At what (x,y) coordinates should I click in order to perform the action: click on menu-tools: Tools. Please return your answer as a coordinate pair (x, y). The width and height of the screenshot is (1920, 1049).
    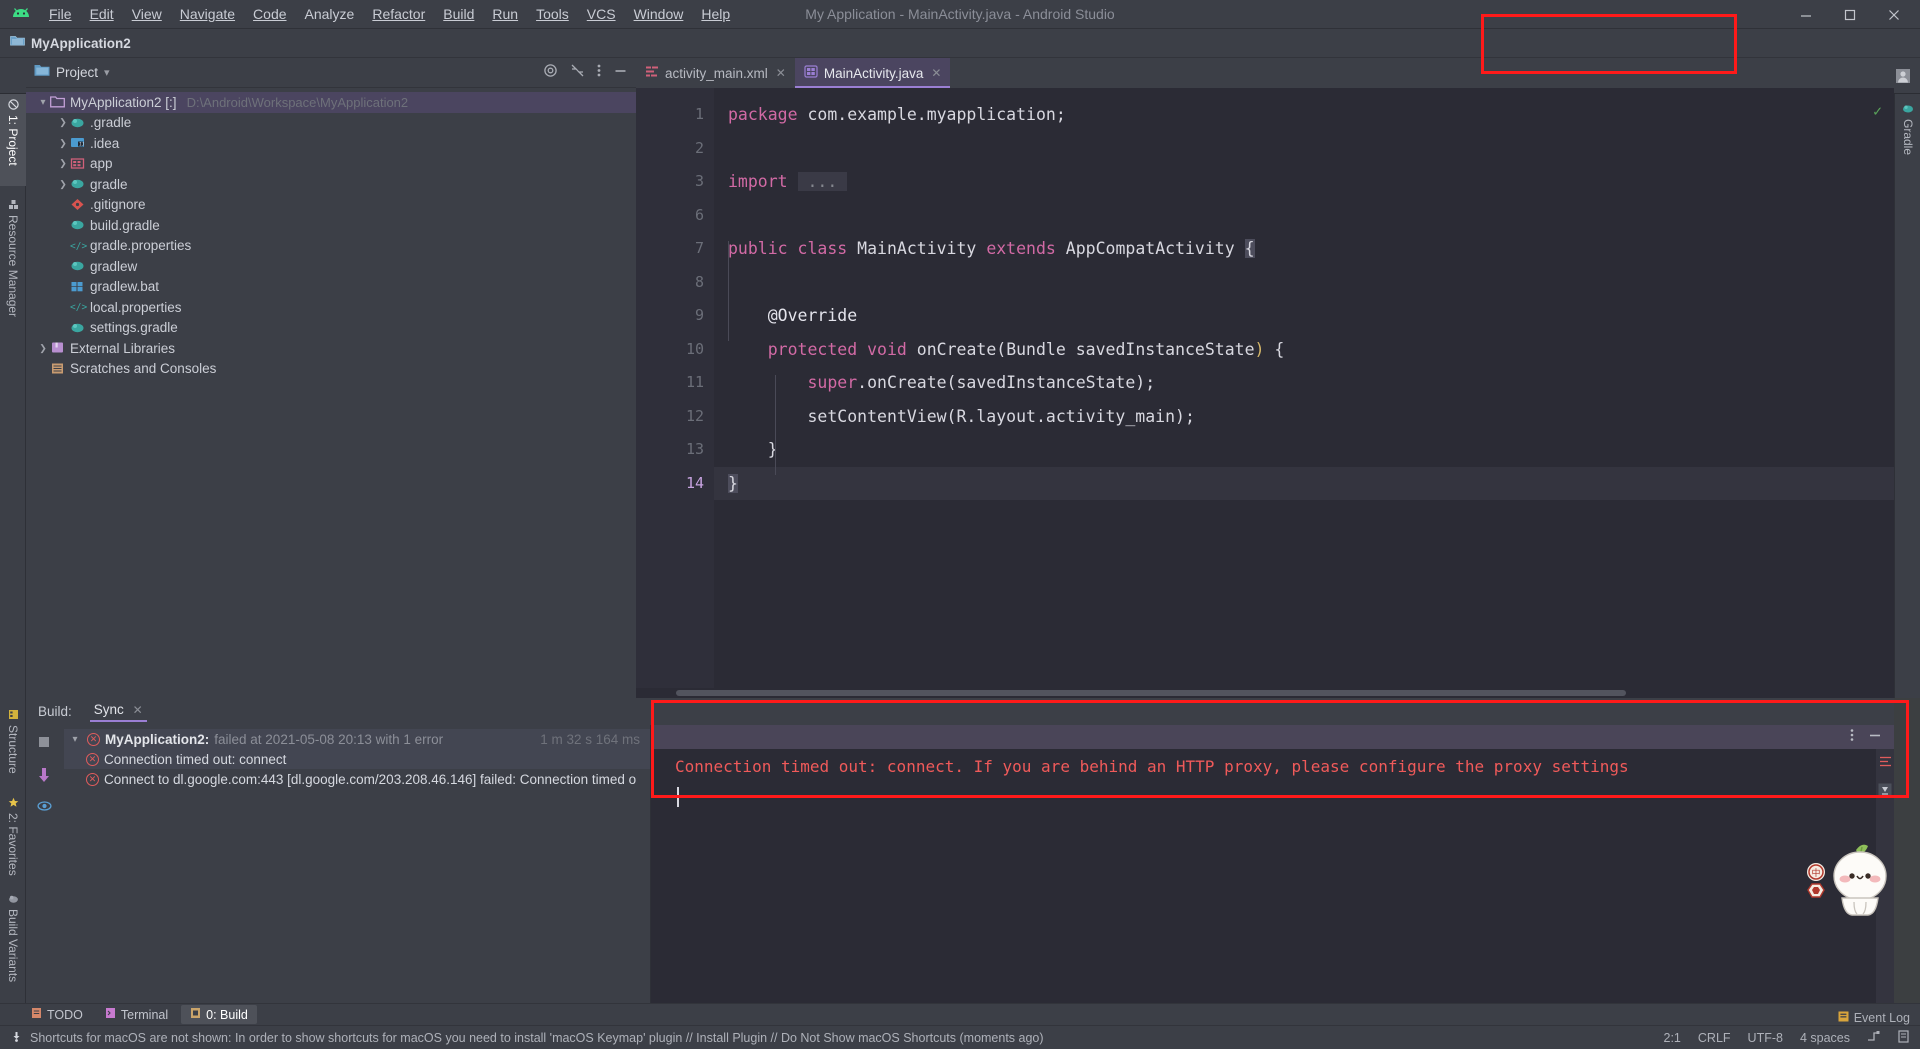
    Looking at the image, I should click on (552, 14).